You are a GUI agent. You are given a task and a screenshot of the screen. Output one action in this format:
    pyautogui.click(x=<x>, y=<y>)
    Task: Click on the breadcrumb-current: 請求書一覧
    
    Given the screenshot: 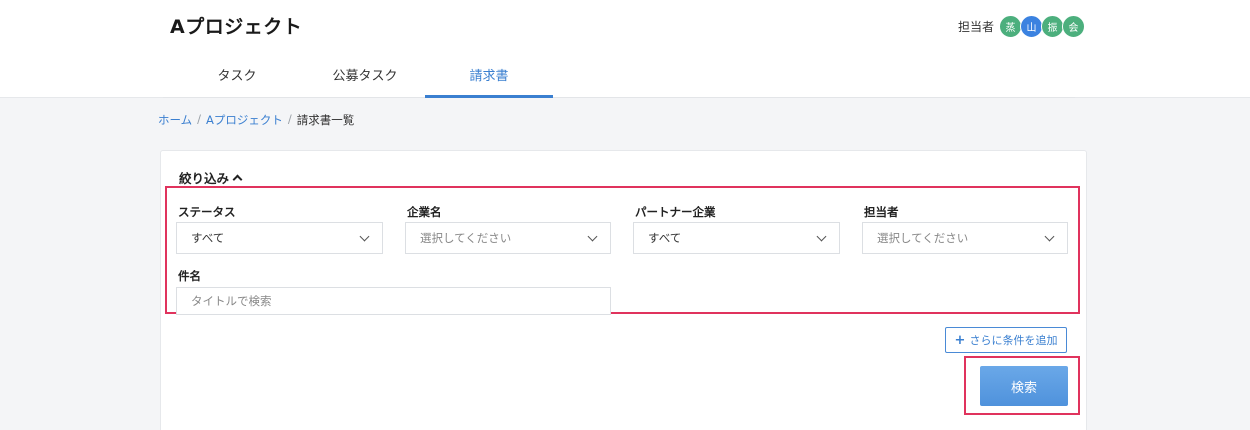 What is the action you would take?
    pyautogui.click(x=325, y=120)
    